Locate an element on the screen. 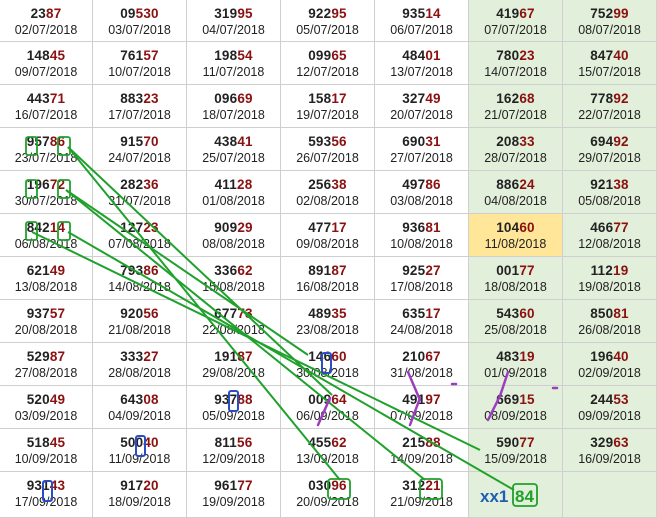  result-date: 11/09/2018 is located at coordinates (139, 459).